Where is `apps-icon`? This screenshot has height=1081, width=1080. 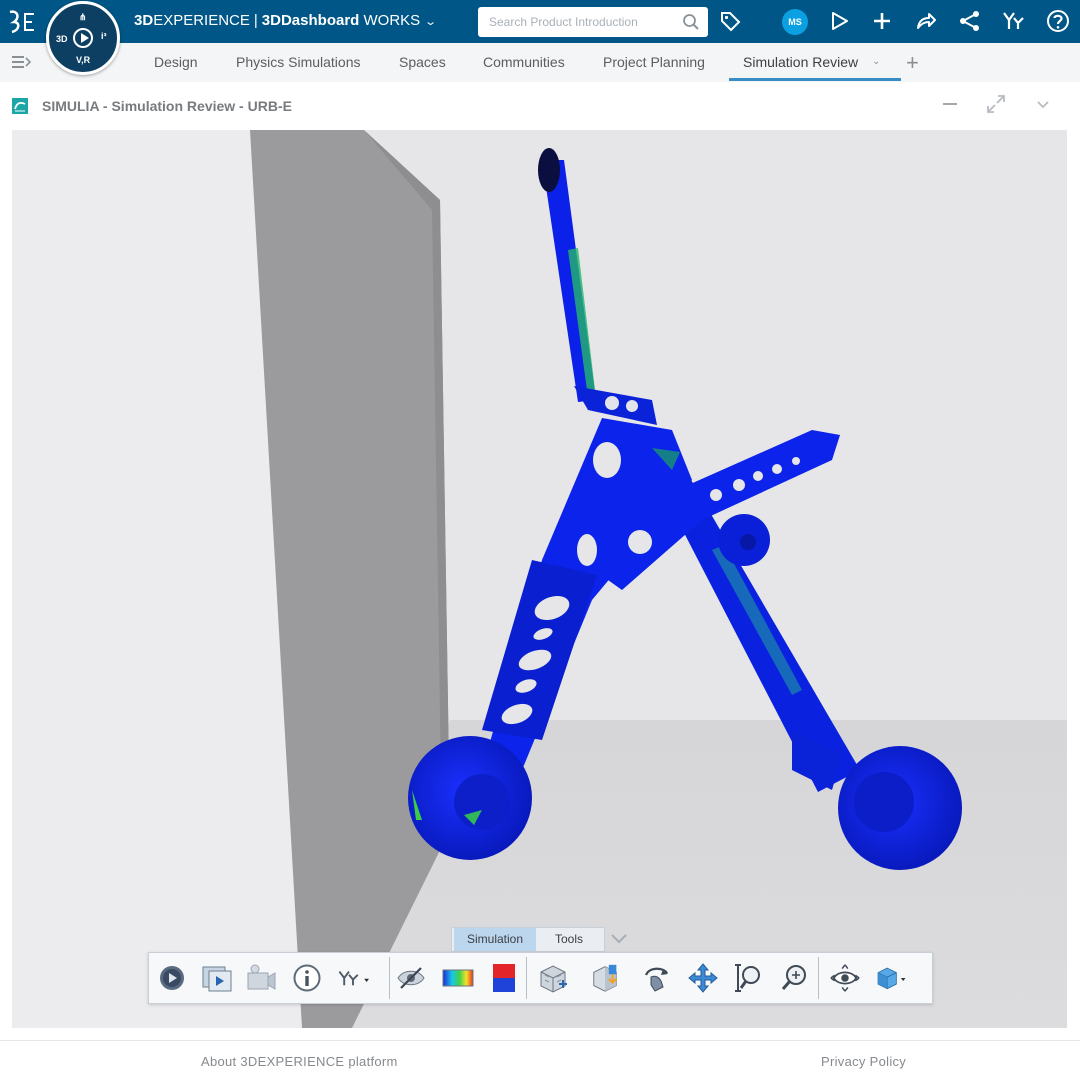
apps-icon is located at coordinates (1014, 21).